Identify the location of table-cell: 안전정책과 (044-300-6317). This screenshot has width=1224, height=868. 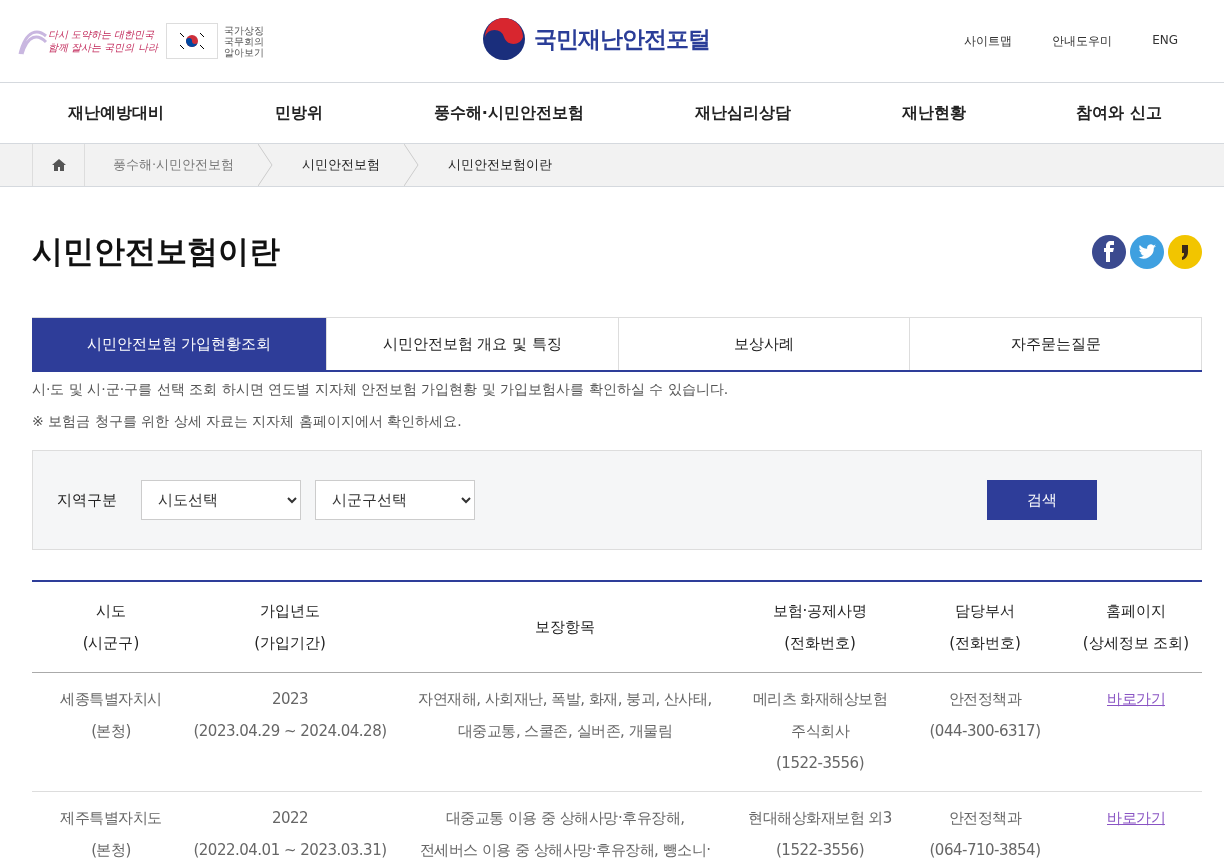
(985, 732).